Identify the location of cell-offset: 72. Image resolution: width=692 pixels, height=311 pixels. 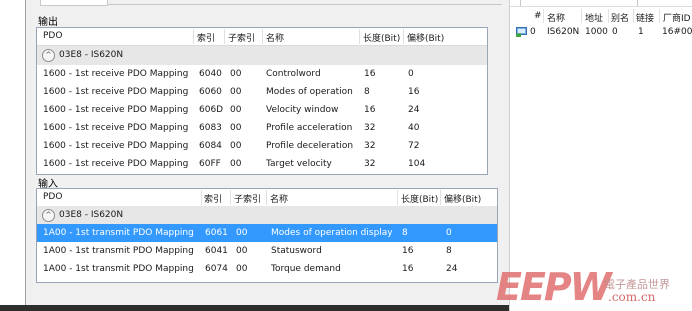
(414, 146).